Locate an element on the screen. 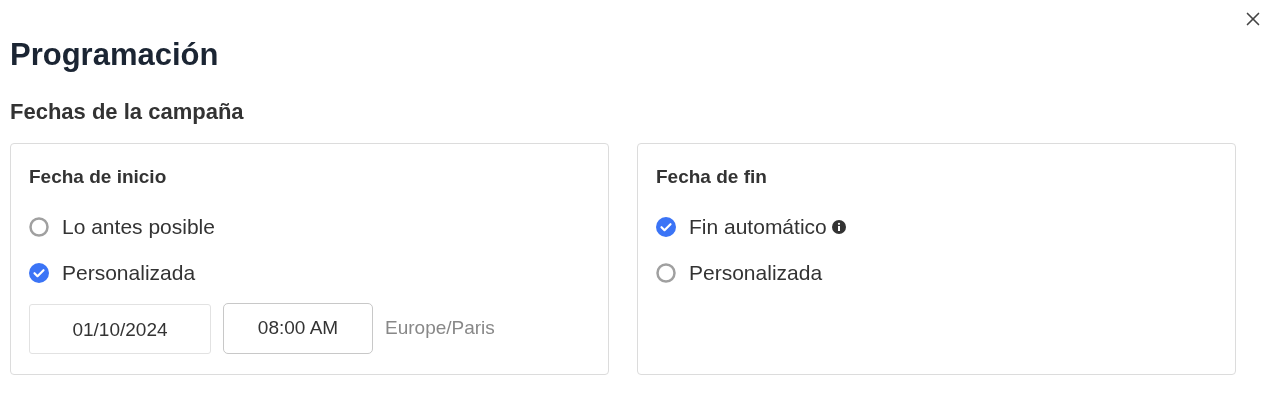 Image resolution: width=1278 pixels, height=400 pixels. section-title: Fechas de la campaña is located at coordinates (127, 112).